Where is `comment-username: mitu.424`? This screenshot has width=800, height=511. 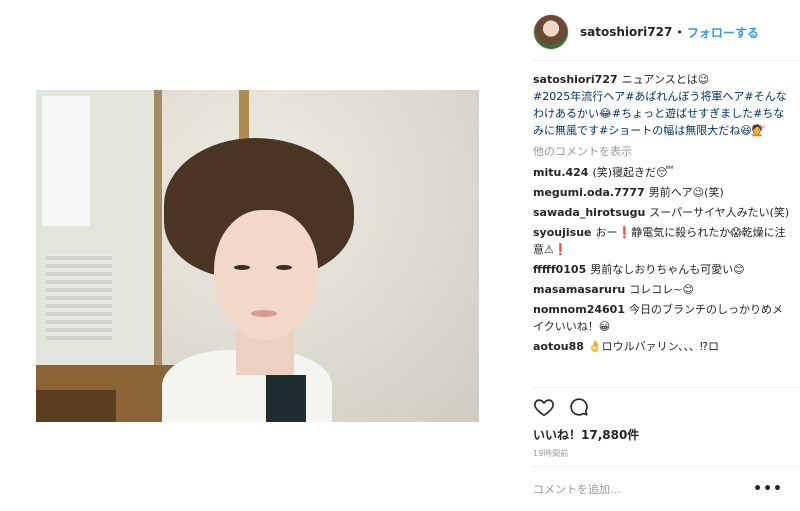
comment-username: mitu.424 is located at coordinates (560, 172).